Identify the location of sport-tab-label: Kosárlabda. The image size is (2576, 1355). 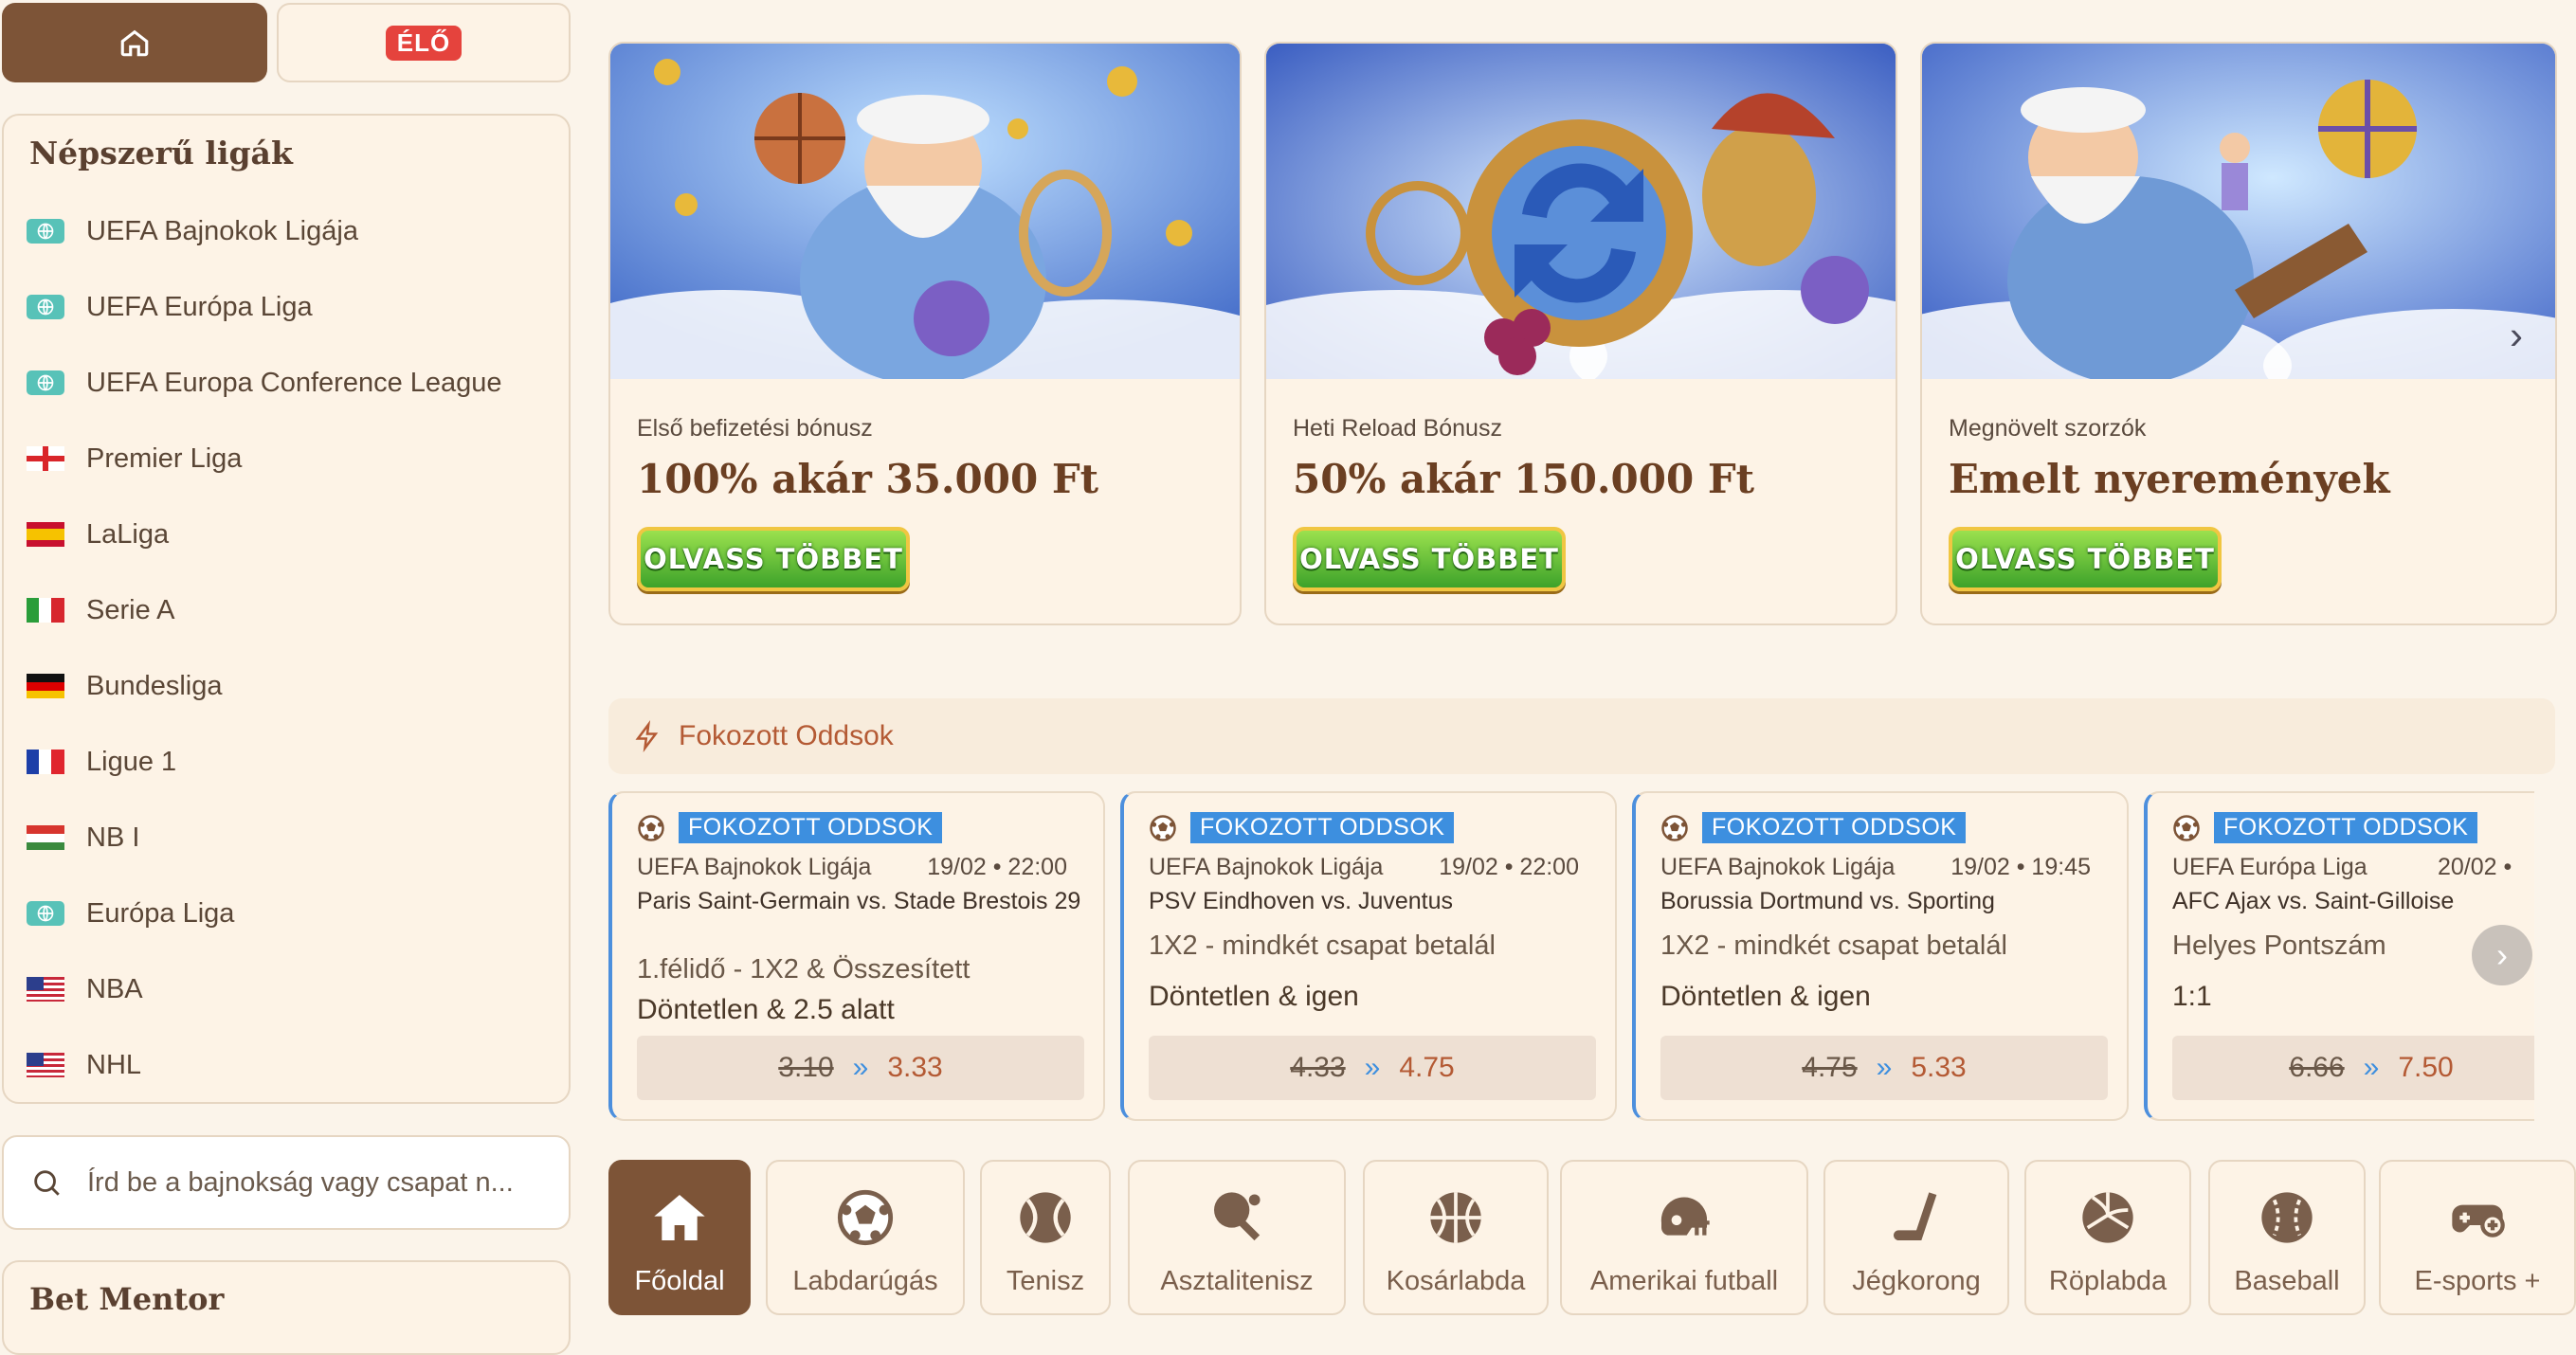
(1456, 1281).